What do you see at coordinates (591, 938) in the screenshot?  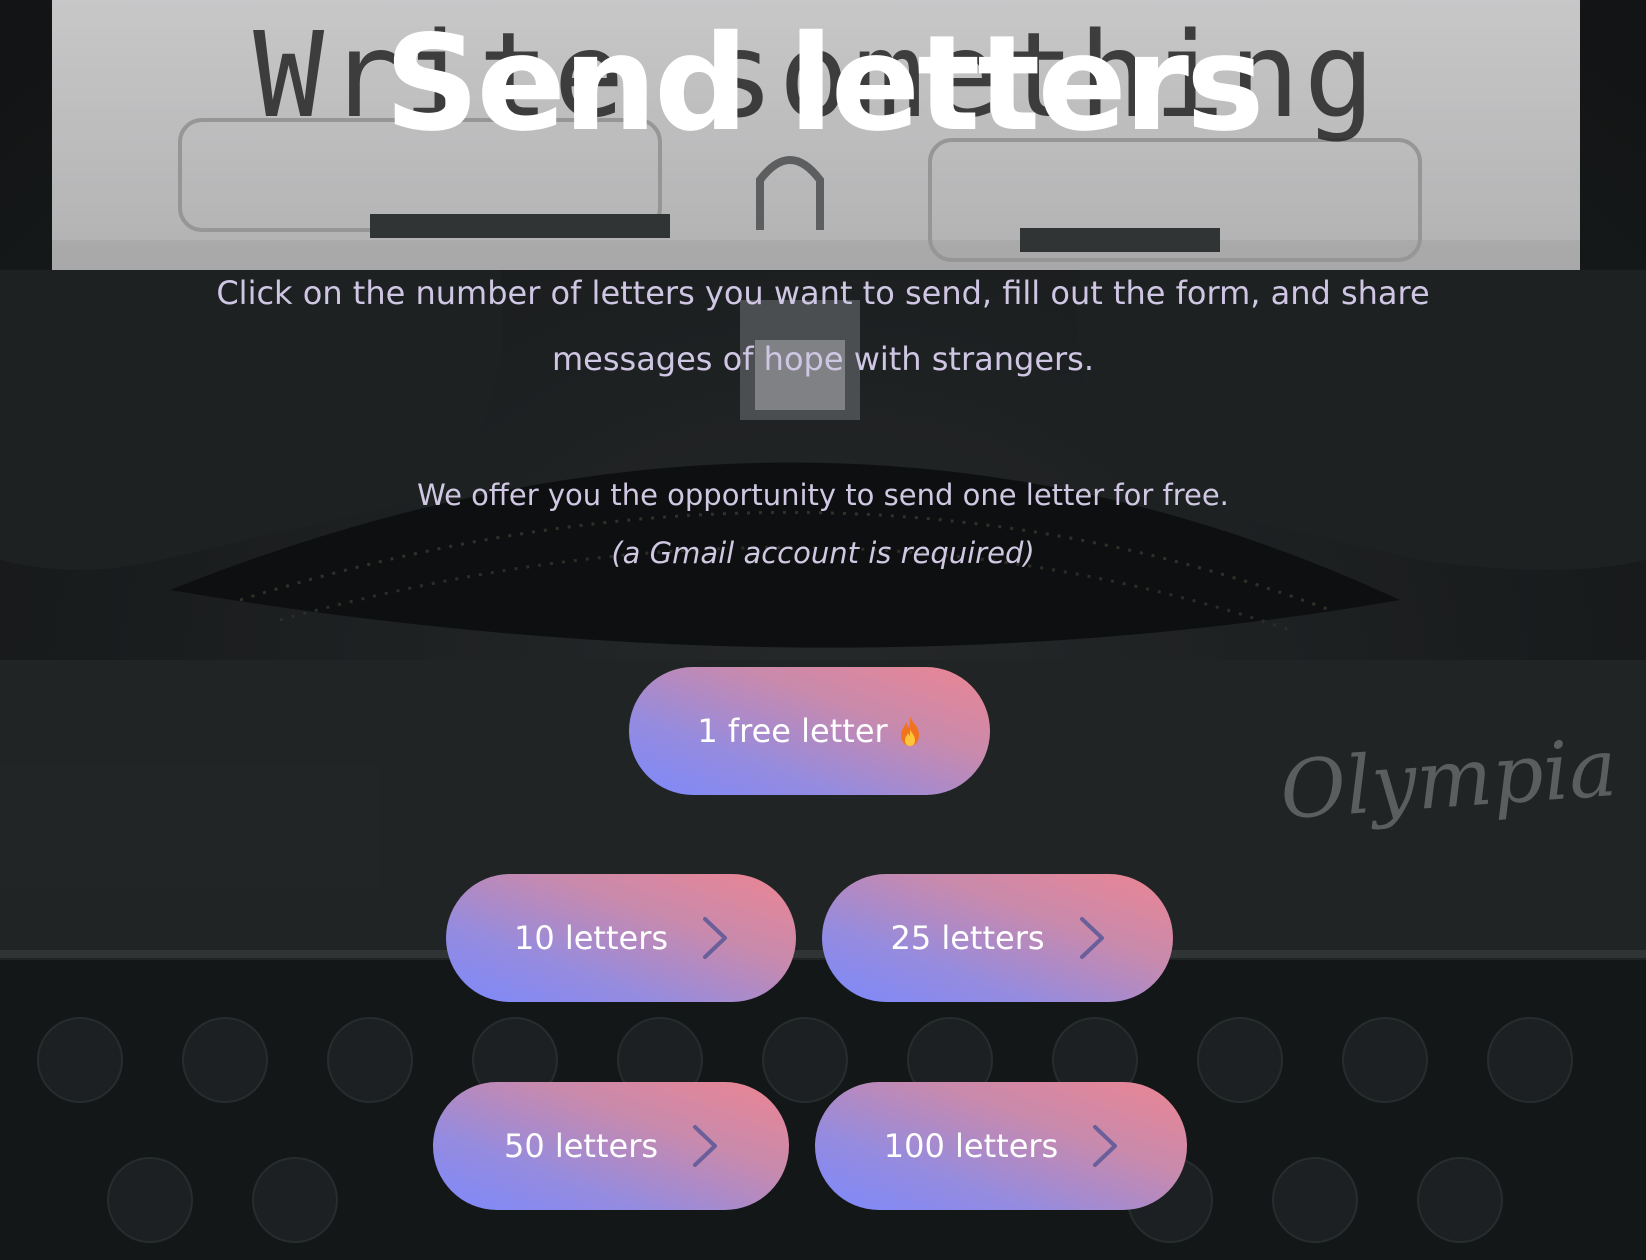 I see `ten-letters-label: 10 letters` at bounding box center [591, 938].